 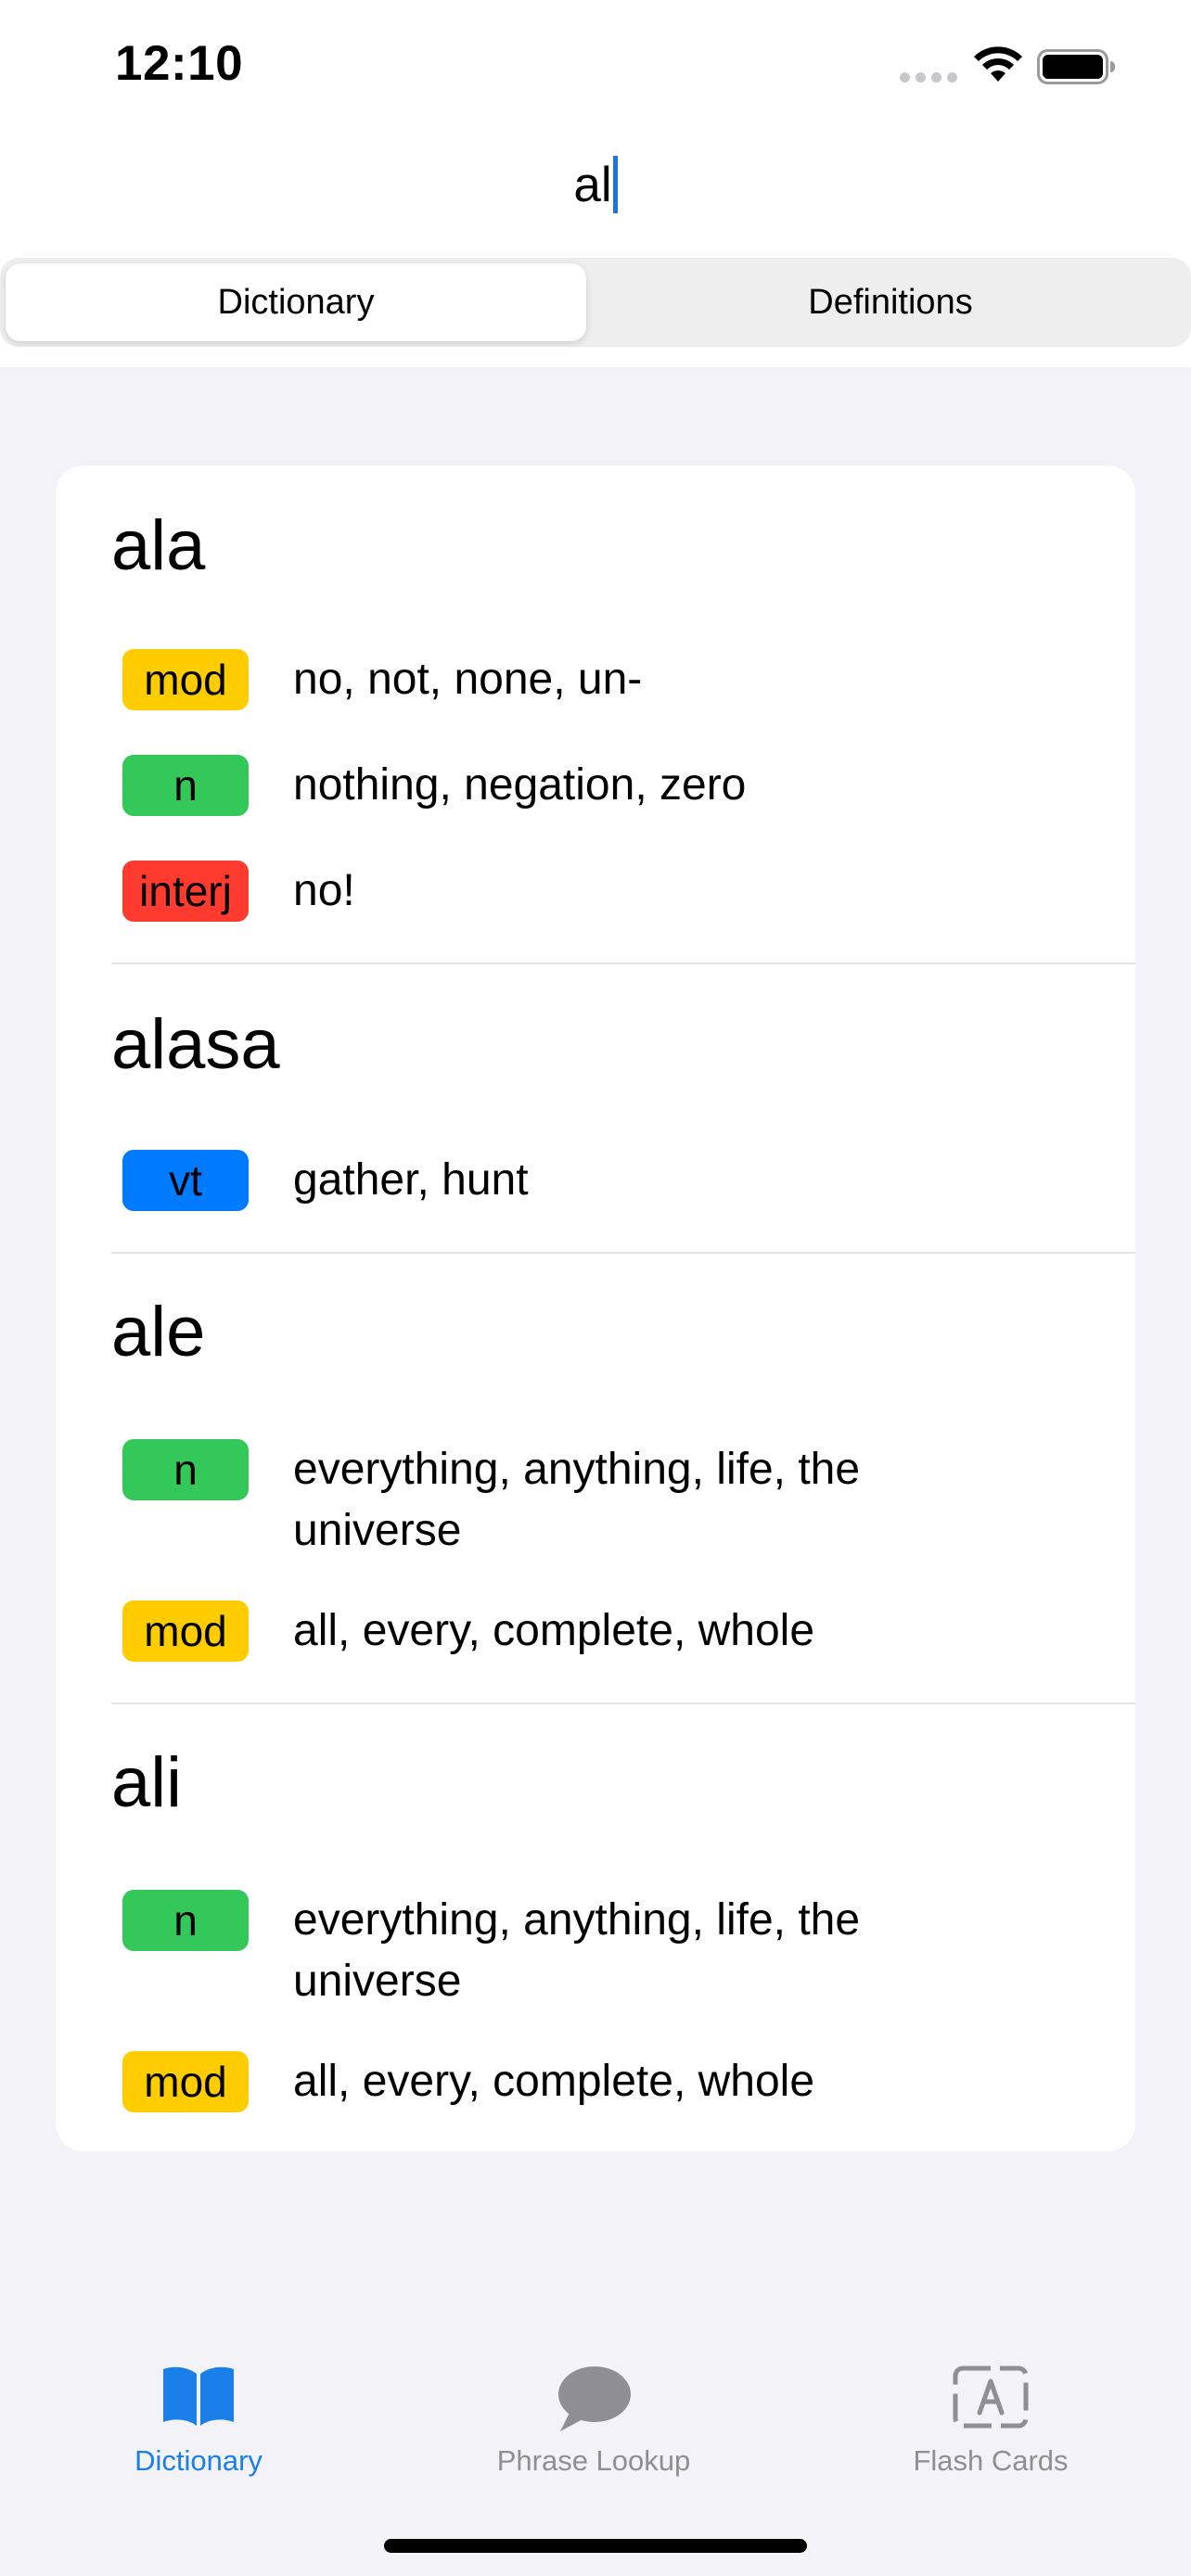 I want to click on battery-icon, so click(x=1076, y=66).